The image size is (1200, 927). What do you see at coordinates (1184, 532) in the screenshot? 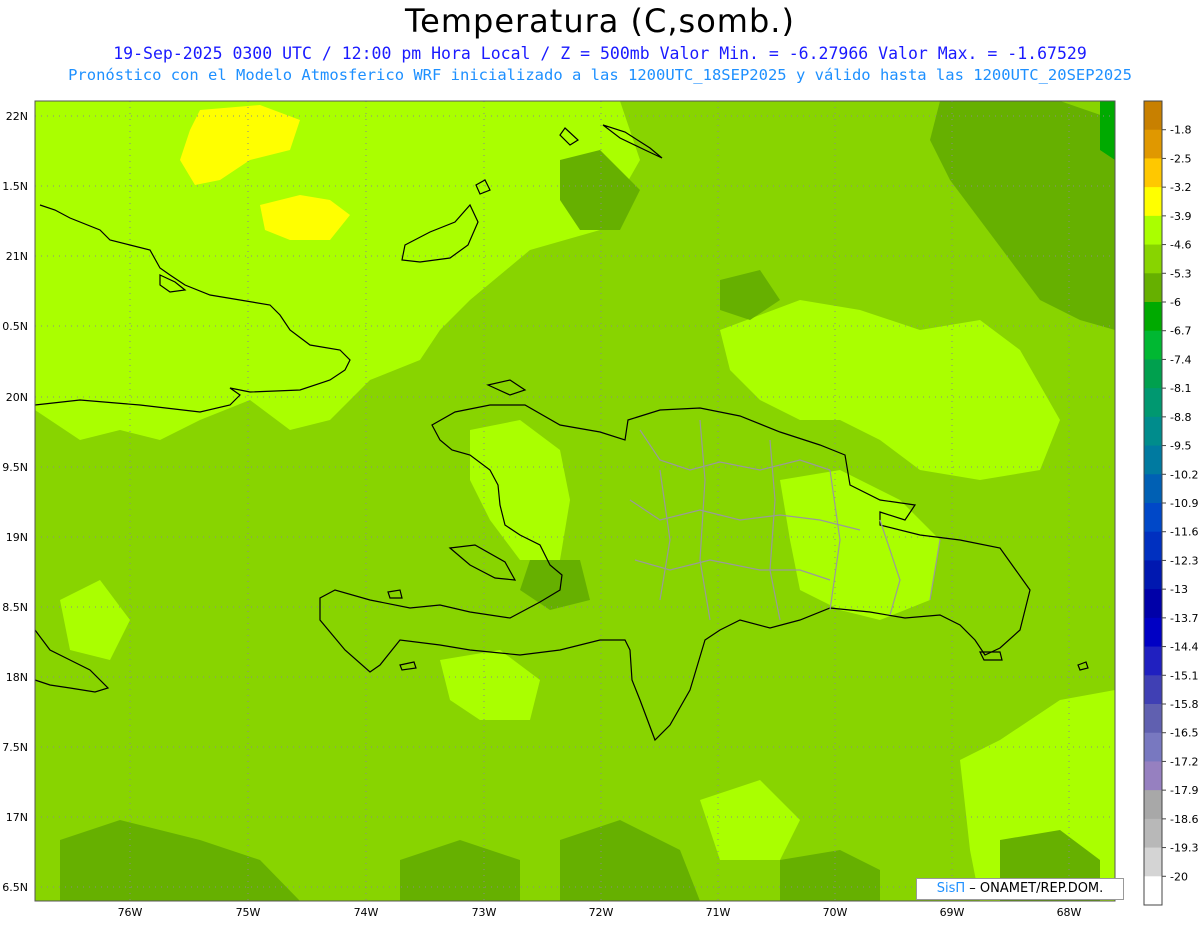
I see `colorbar-label: -11.6` at bounding box center [1184, 532].